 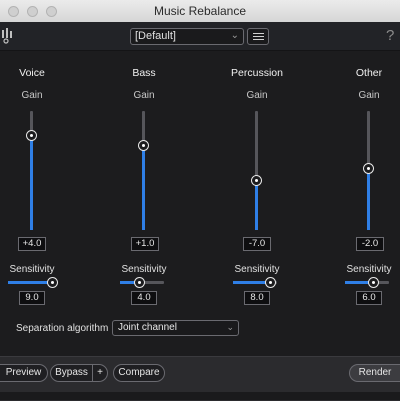 I want to click on window-title: Music Rebalance, so click(x=200, y=11).